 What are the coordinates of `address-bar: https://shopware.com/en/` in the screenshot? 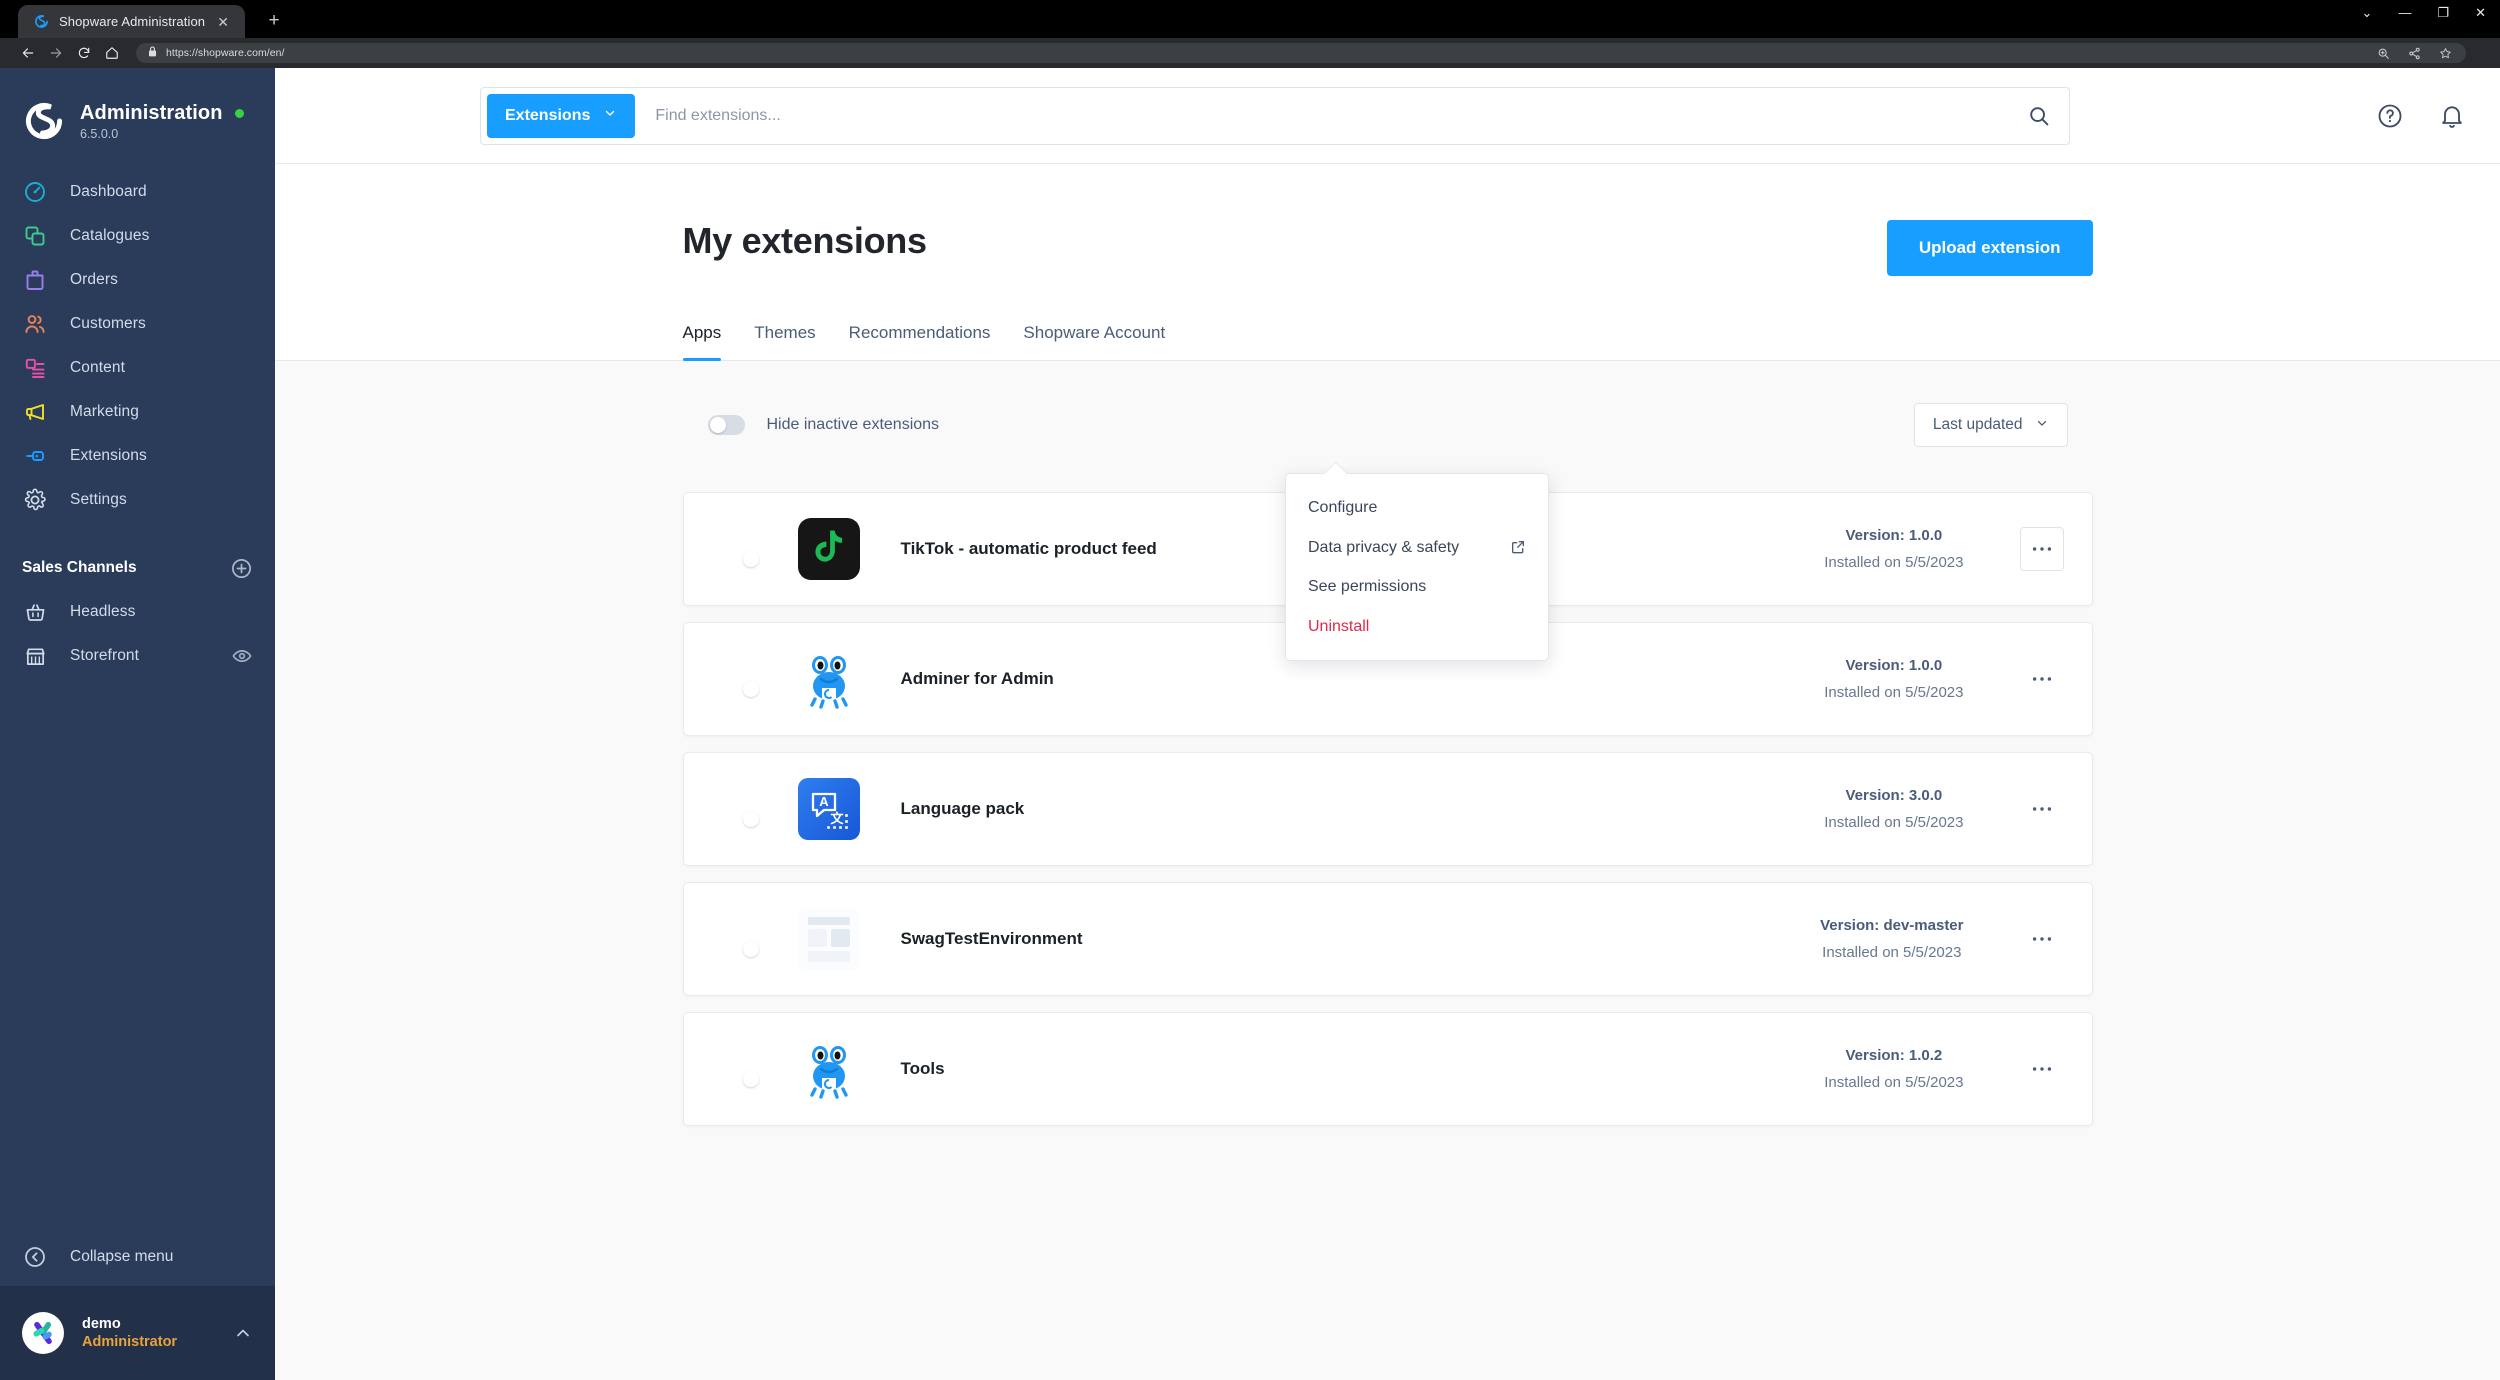 It's located at (1301, 53).